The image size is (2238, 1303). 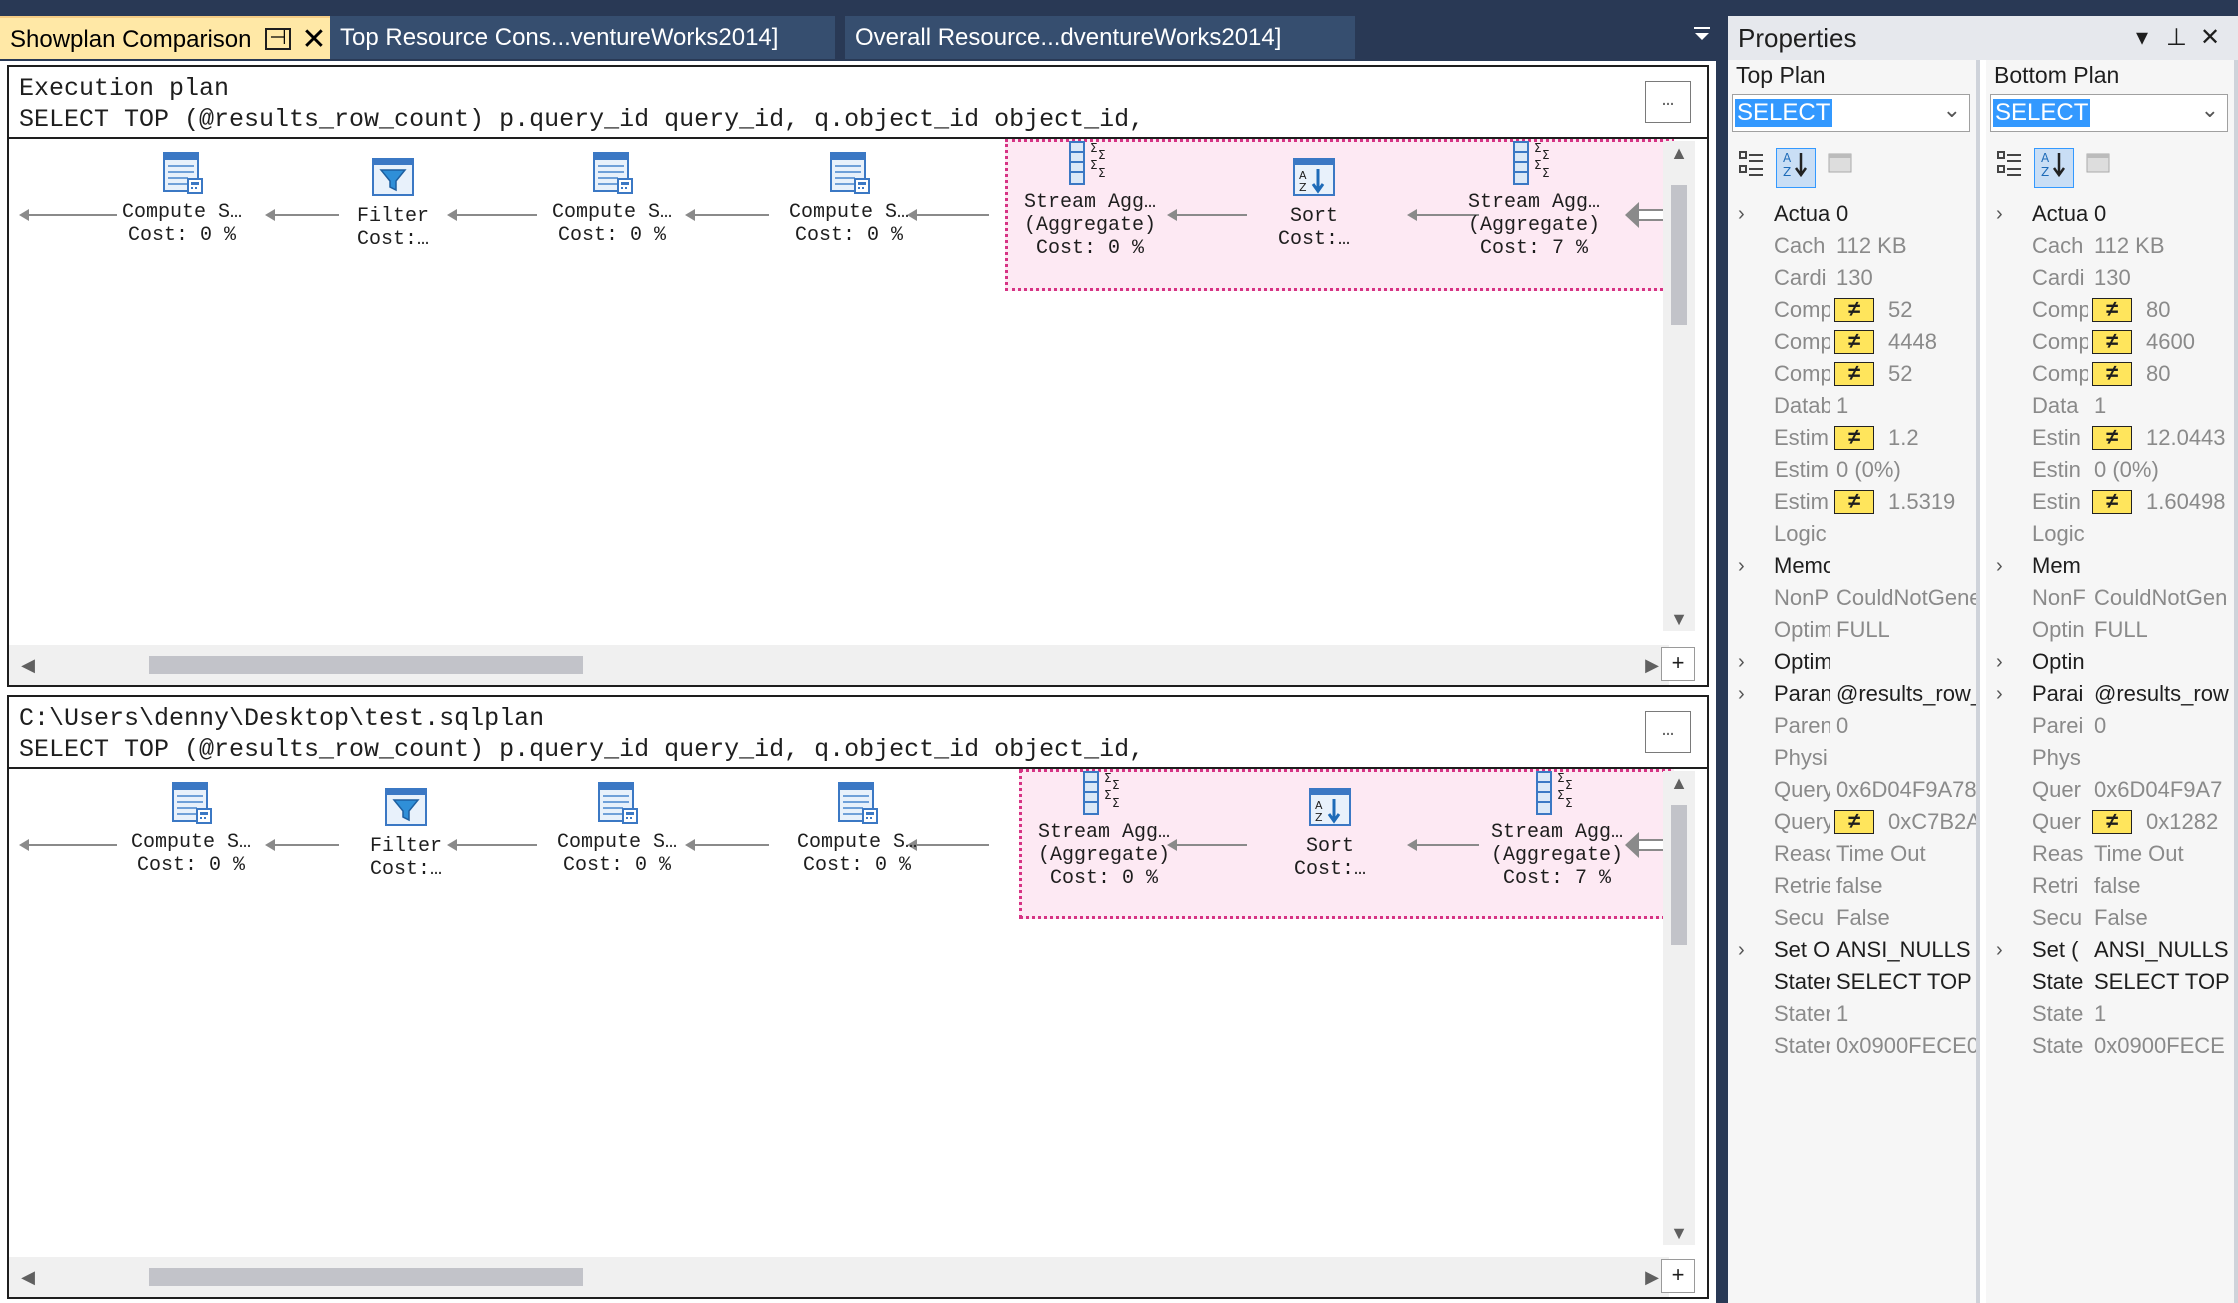 What do you see at coordinates (2110, 982) in the screenshot?
I see `property-row: State SELECT TOP` at bounding box center [2110, 982].